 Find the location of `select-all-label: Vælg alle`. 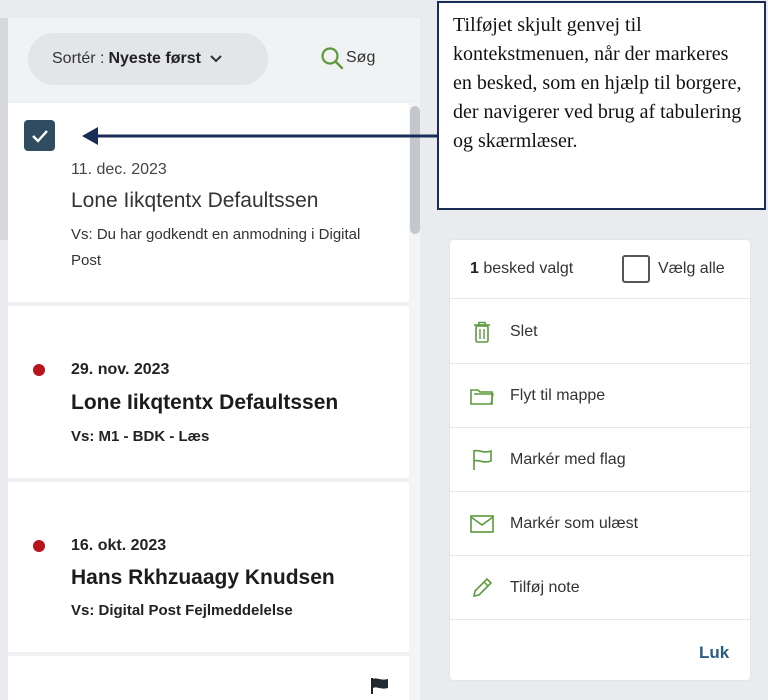

select-all-label: Vælg alle is located at coordinates (691, 268).